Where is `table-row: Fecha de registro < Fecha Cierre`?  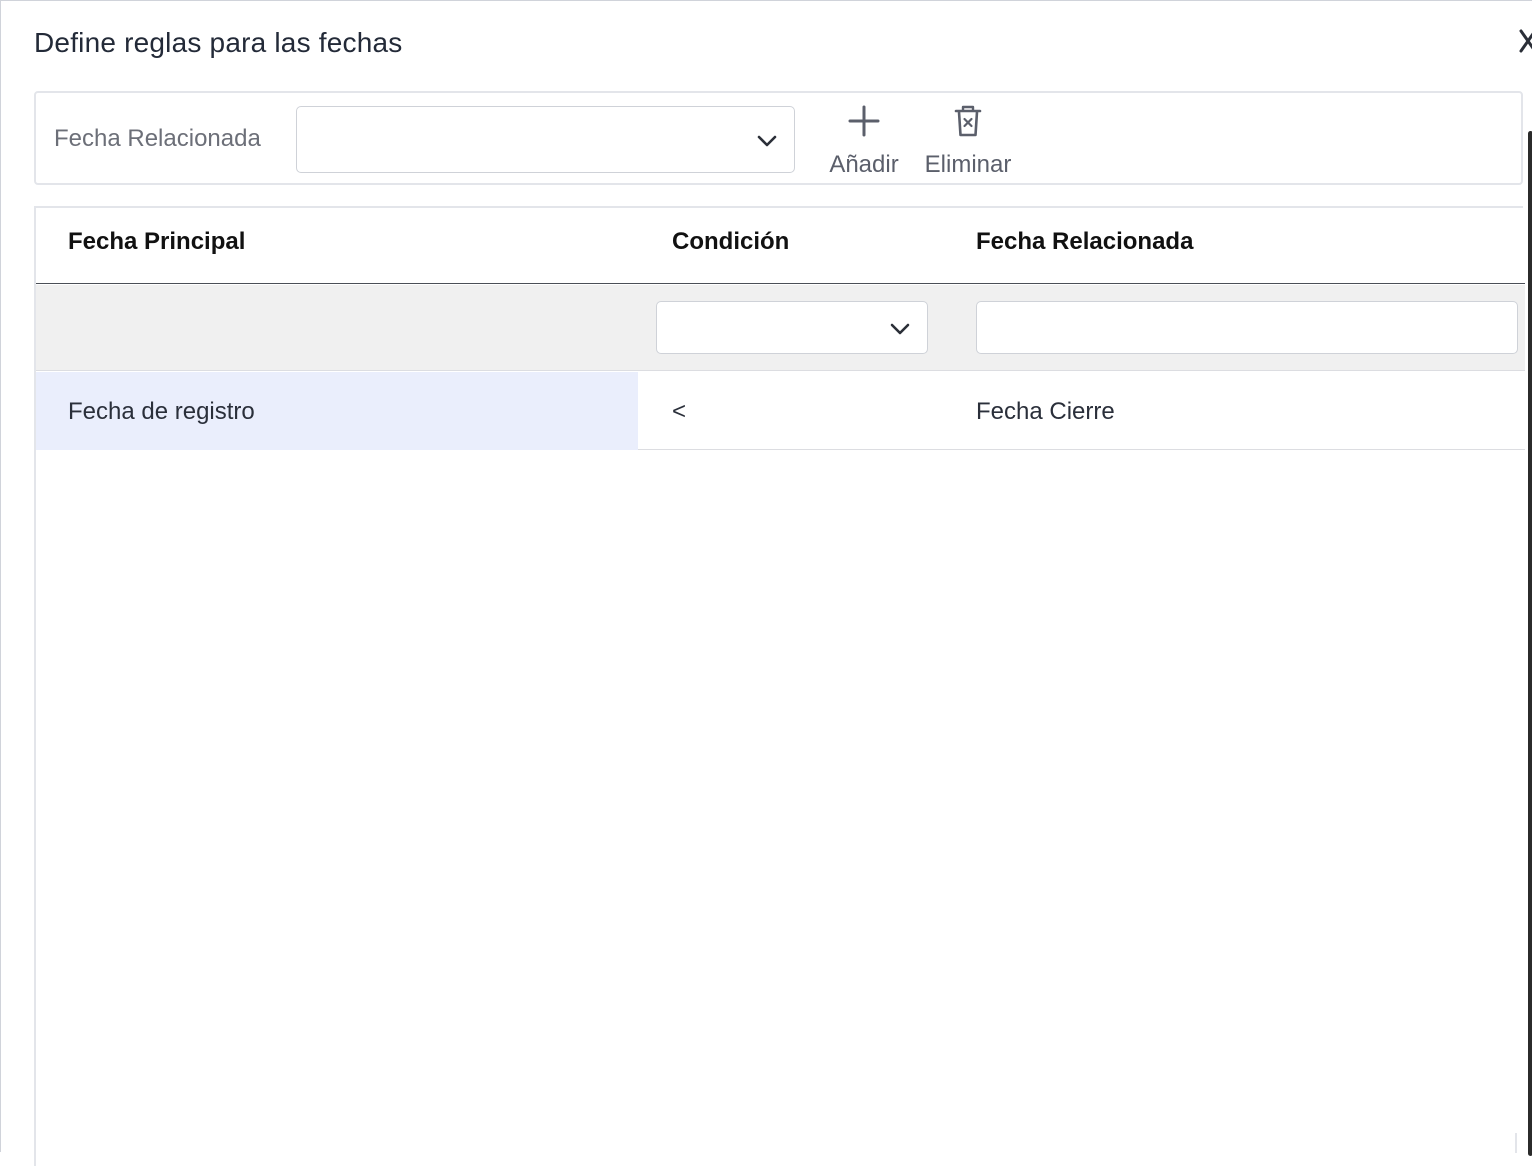
table-row: Fecha de registro < Fecha Cierre is located at coordinates (780, 411).